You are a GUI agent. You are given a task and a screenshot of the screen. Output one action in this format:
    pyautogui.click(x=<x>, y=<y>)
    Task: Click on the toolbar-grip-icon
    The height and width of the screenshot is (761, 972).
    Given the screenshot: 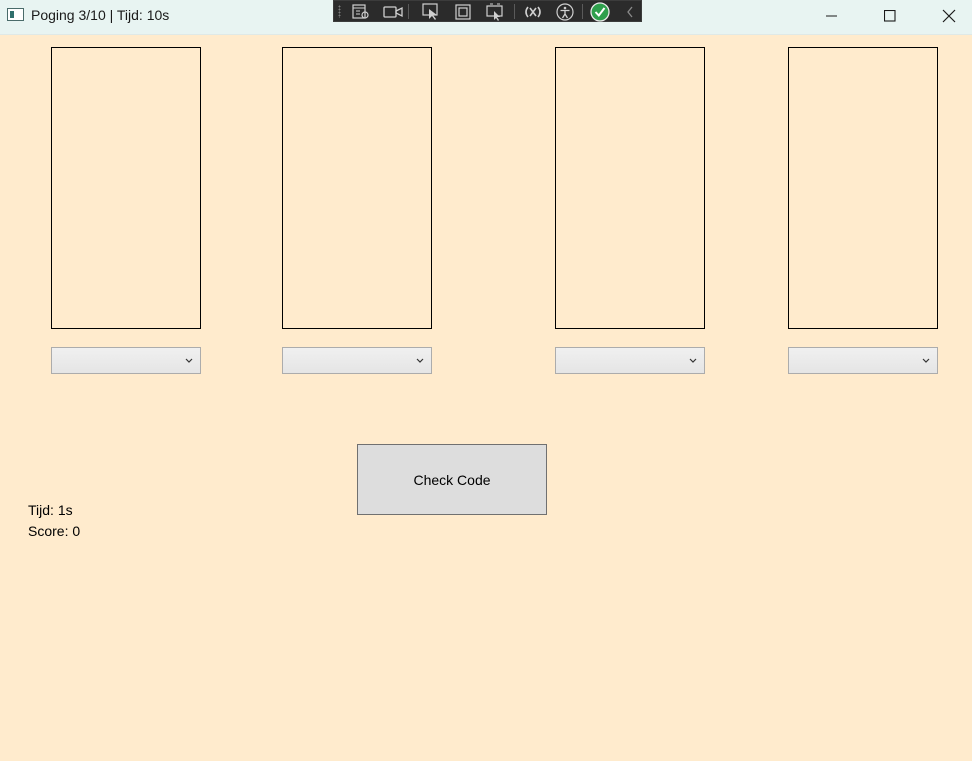 What is the action you would take?
    pyautogui.click(x=339, y=11)
    